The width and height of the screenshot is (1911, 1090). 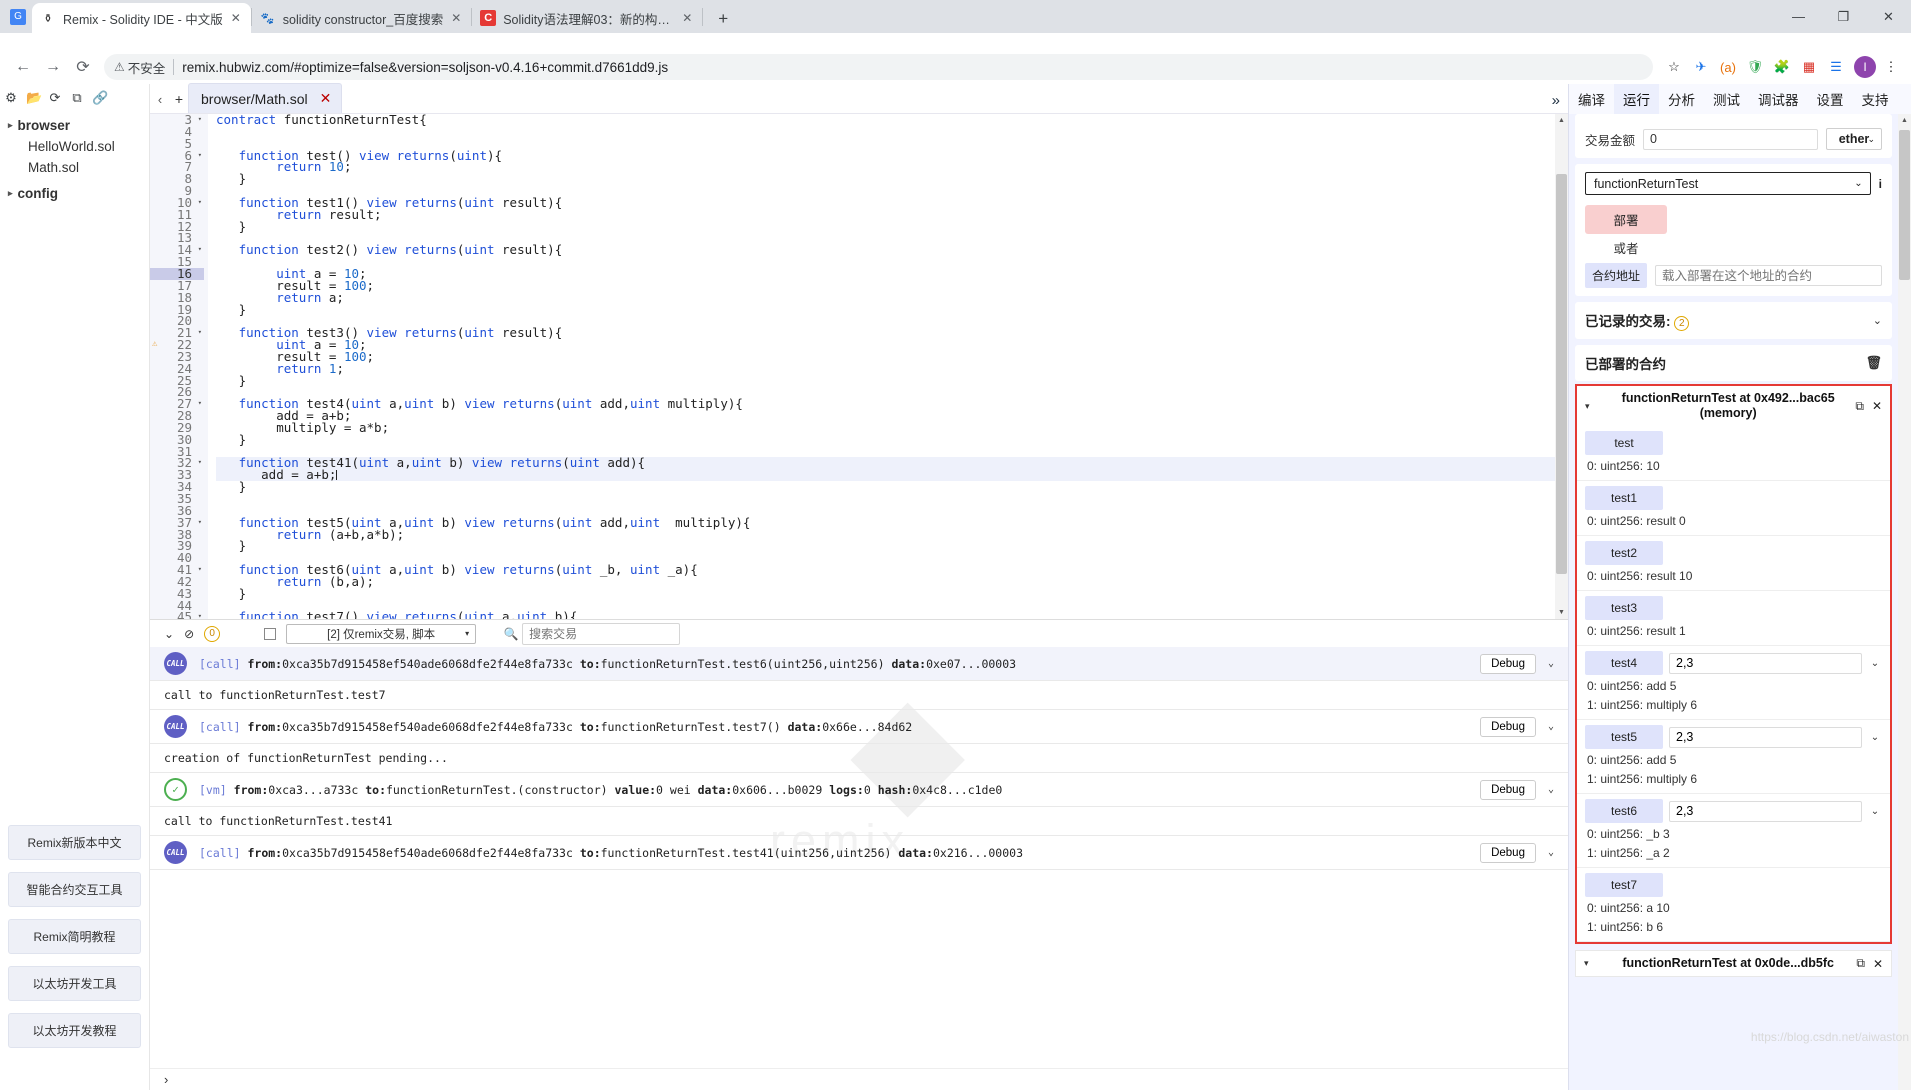 I want to click on link-icon: 🔗, so click(x=100, y=98).